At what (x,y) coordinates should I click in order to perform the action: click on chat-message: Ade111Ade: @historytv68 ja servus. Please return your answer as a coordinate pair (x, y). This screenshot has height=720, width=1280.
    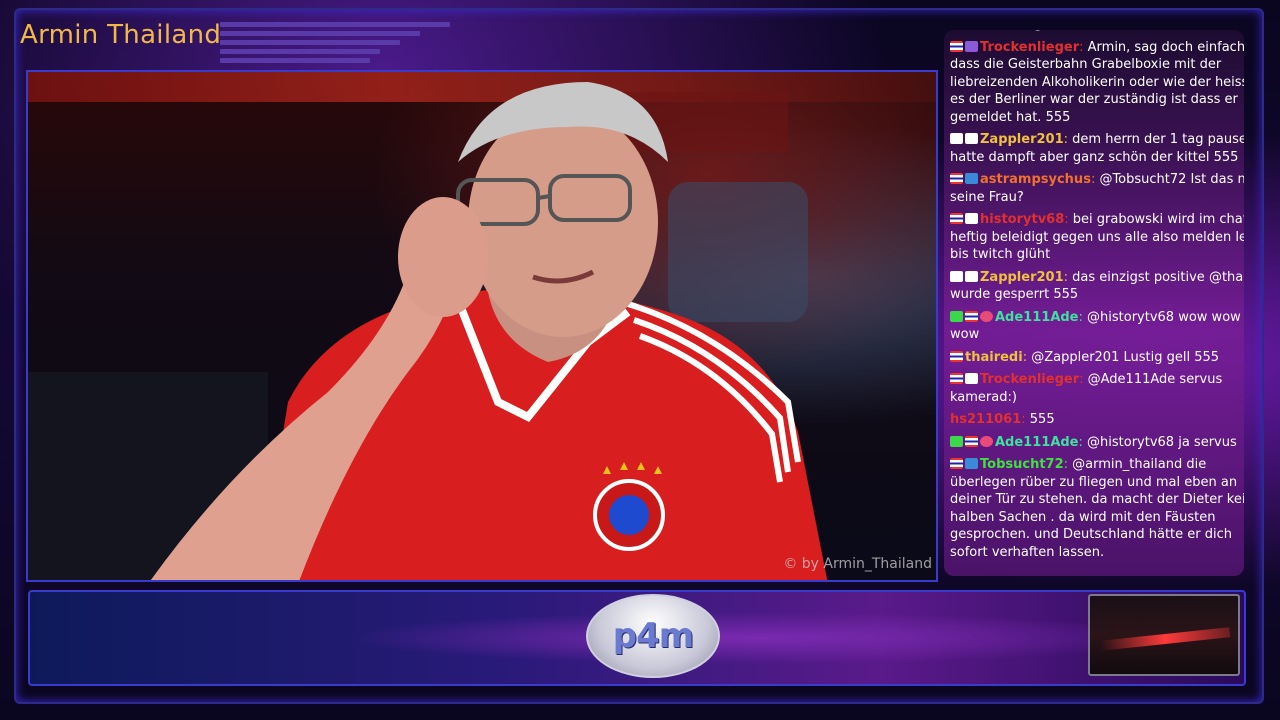
    Looking at the image, I should click on (1097, 443).